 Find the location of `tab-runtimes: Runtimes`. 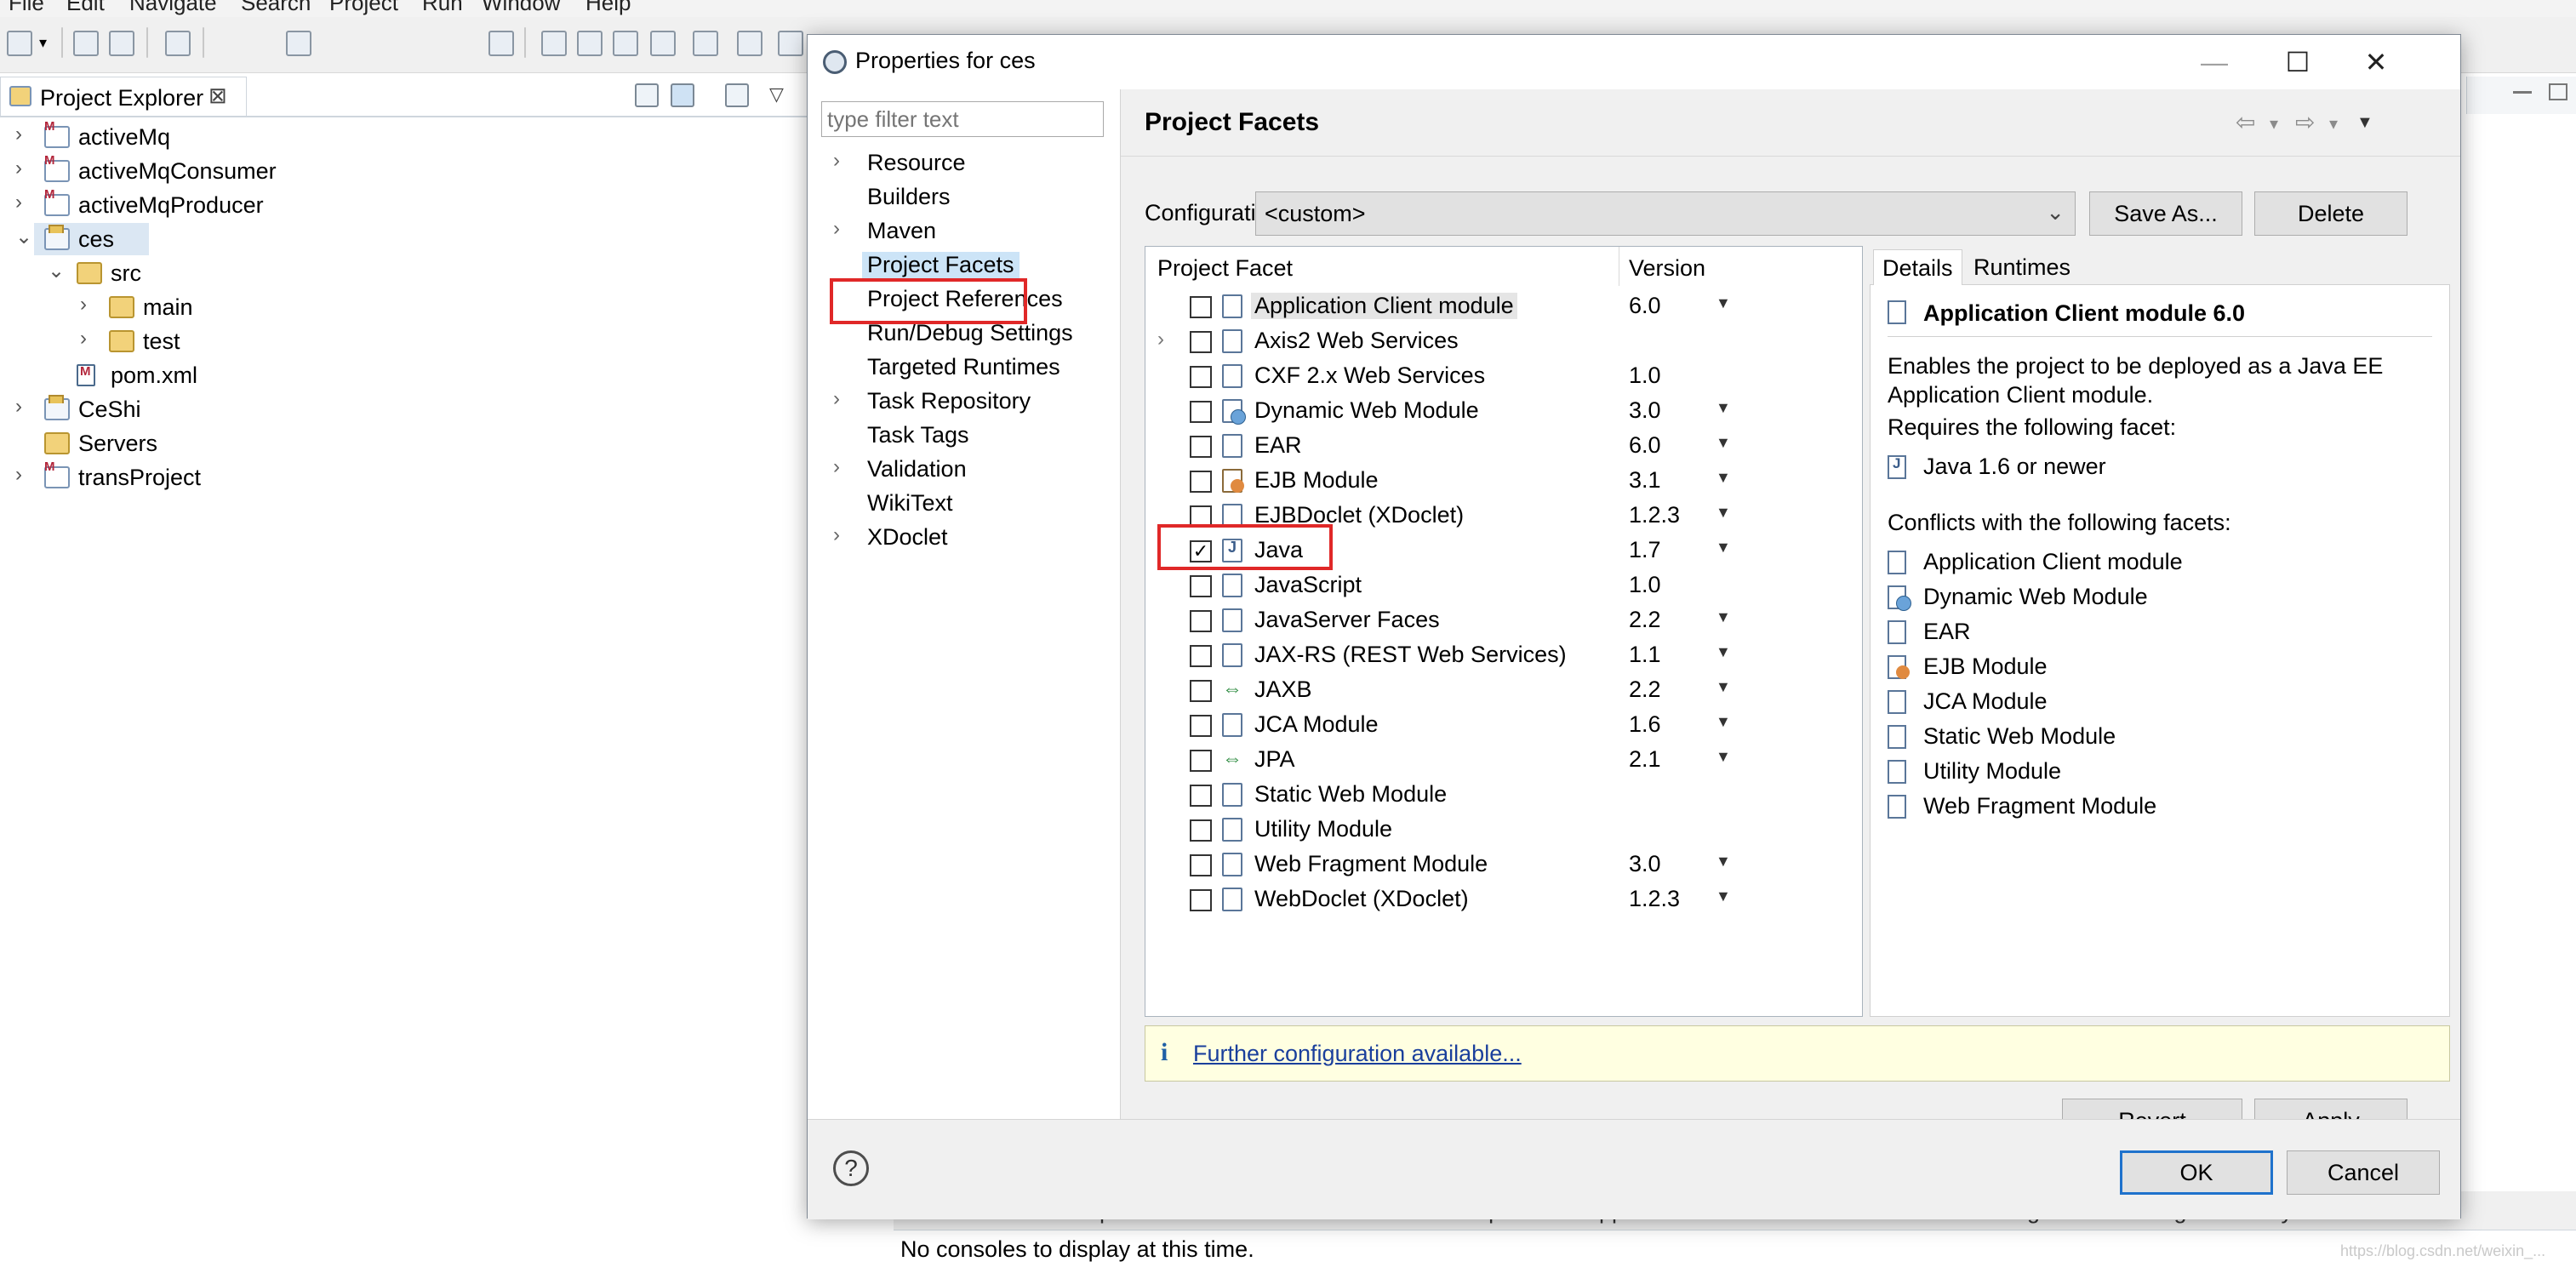

tab-runtimes: Runtimes is located at coordinates (2022, 267).